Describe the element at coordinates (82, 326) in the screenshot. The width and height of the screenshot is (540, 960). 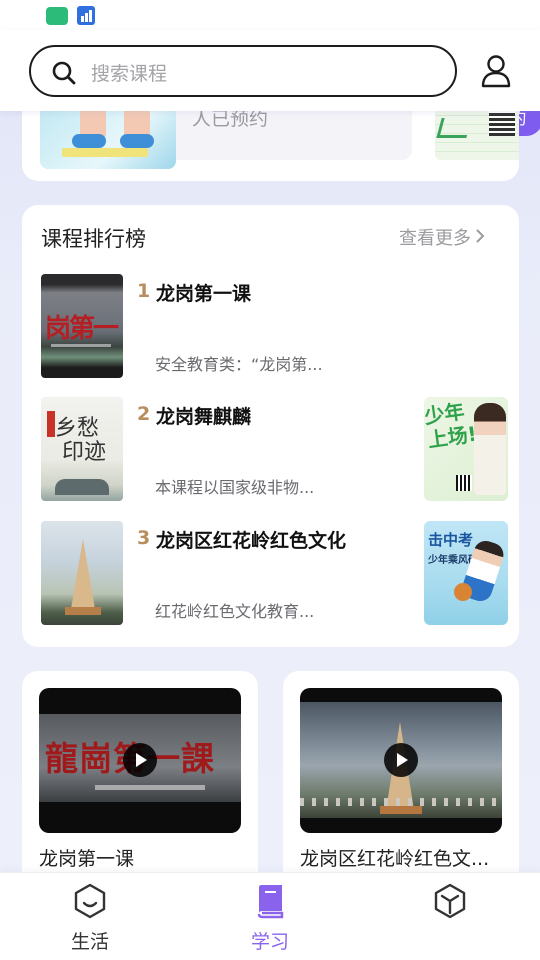
I see `course-thumbnail: 岗第一` at that location.